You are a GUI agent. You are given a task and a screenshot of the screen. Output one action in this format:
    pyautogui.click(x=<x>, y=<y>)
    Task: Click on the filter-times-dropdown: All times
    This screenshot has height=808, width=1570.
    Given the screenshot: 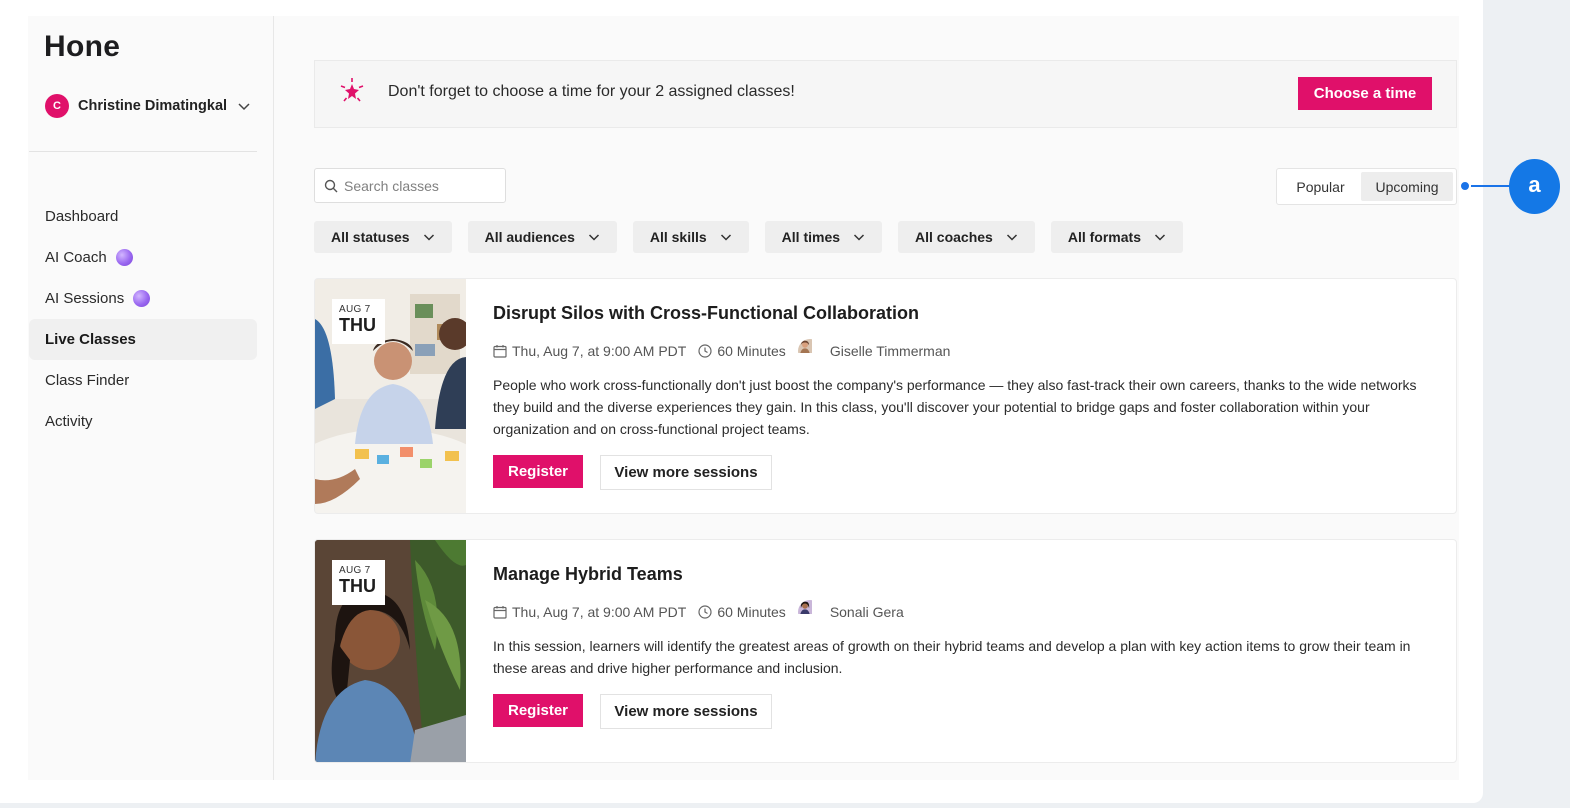 What is the action you would take?
    pyautogui.click(x=823, y=237)
    